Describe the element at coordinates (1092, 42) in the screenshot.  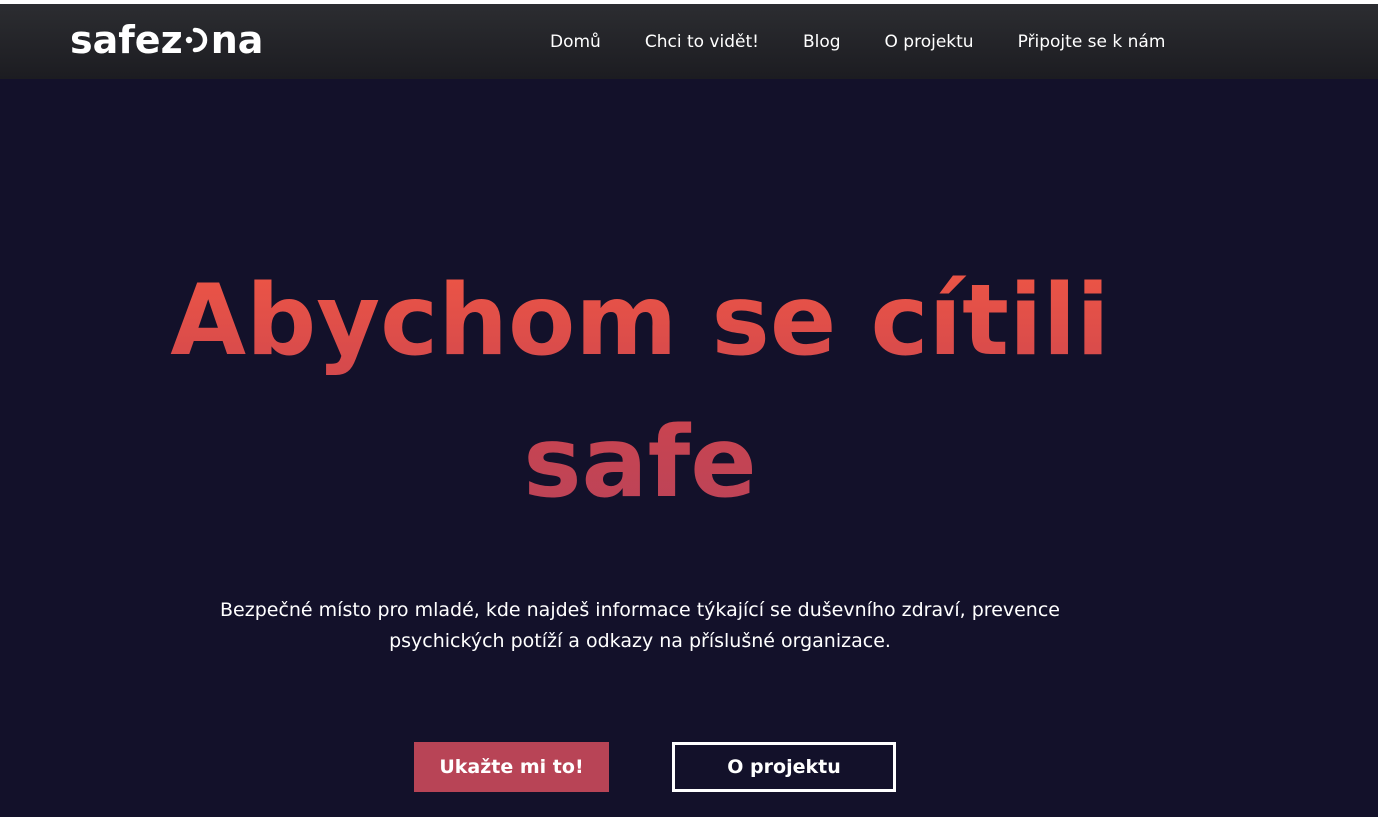
I see `nav-item-join: Připojte se k nám` at that location.